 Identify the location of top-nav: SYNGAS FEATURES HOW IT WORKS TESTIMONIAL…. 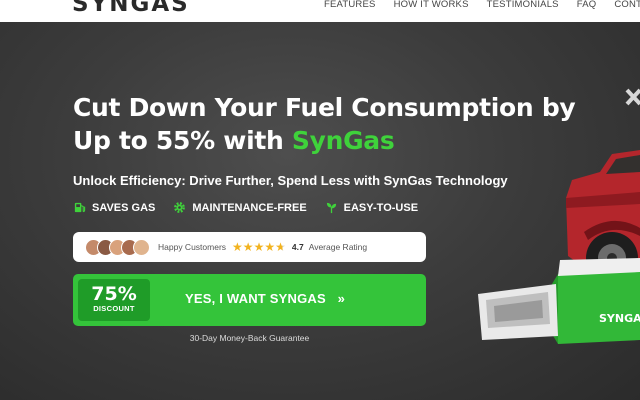
(320, 11).